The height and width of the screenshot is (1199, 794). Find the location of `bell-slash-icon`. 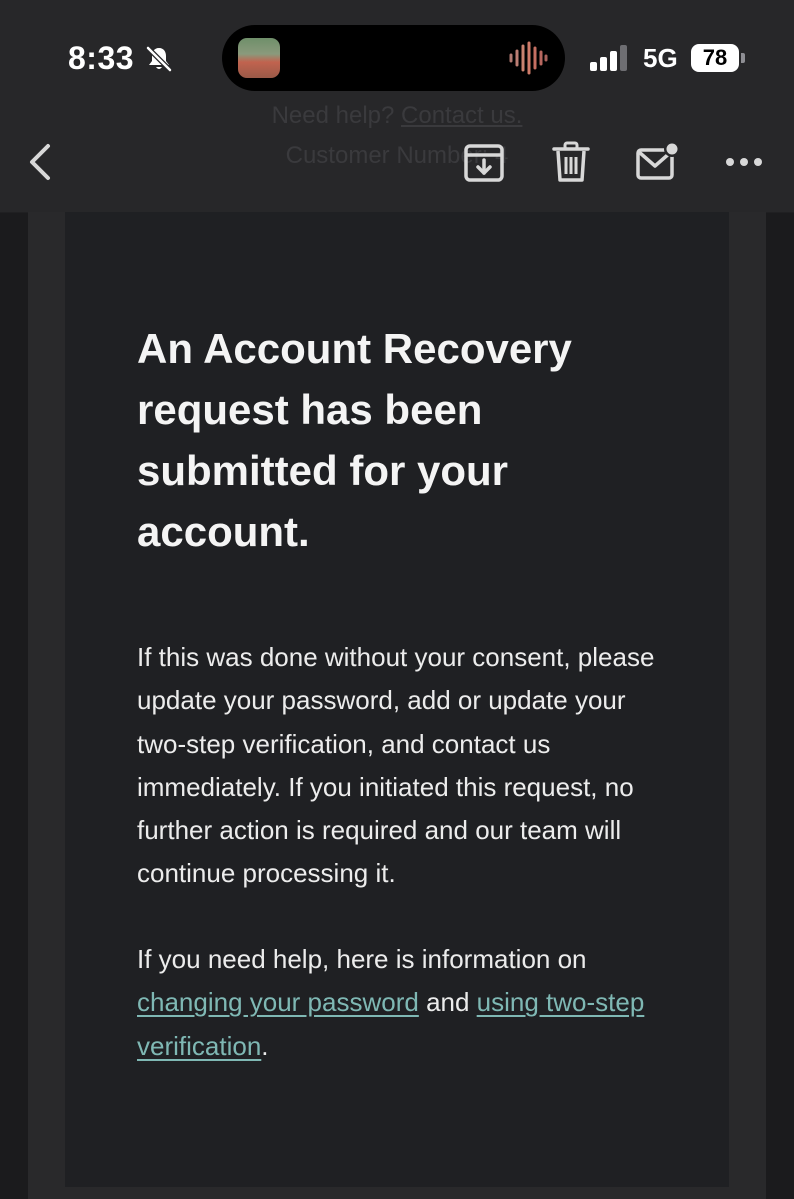

bell-slash-icon is located at coordinates (159, 59).